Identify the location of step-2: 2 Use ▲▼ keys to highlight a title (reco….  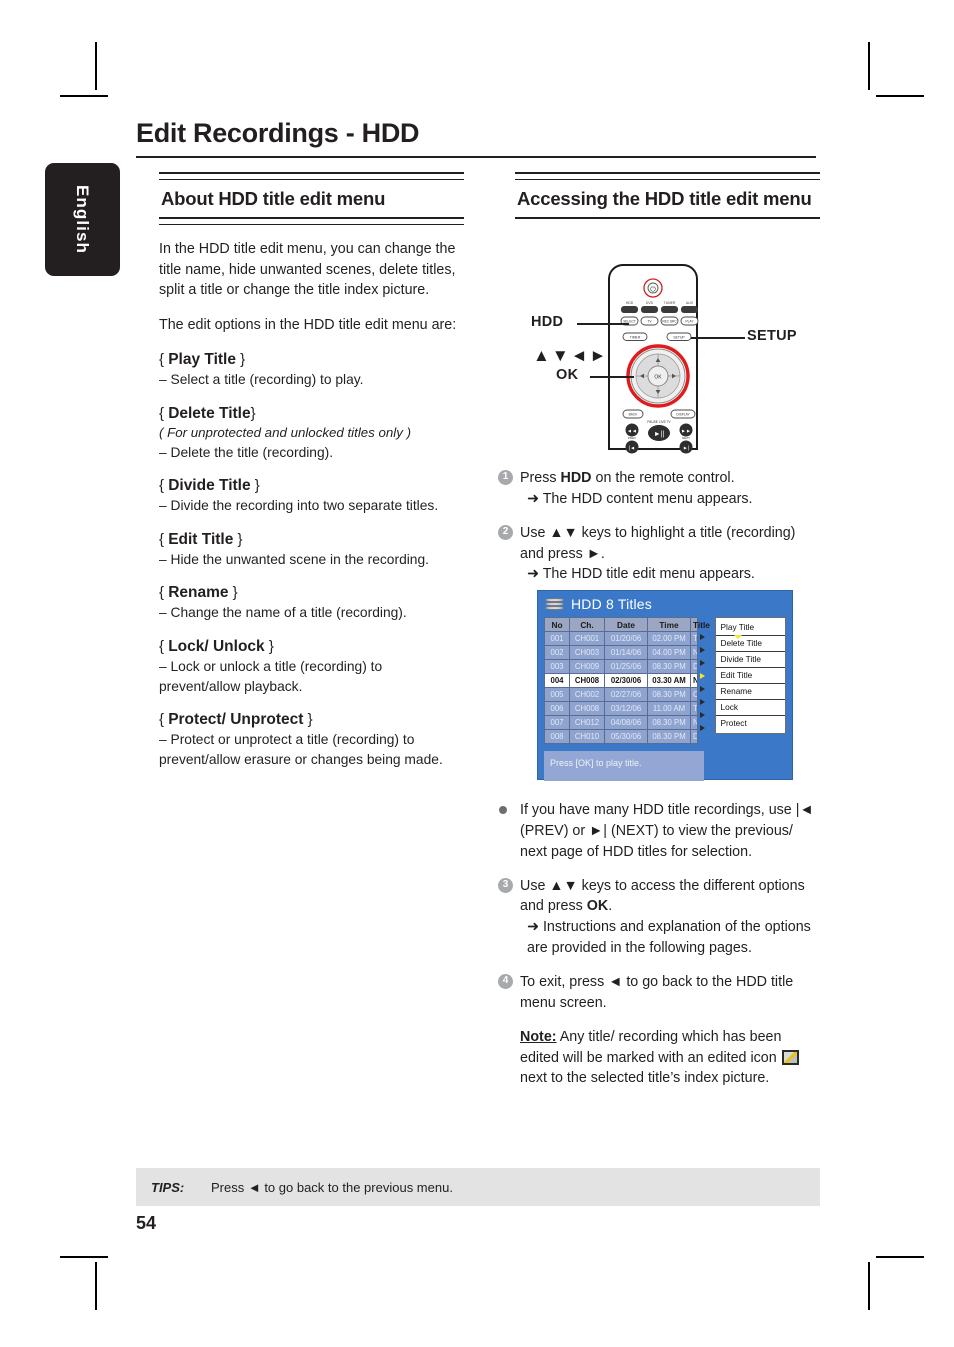
(659, 554).